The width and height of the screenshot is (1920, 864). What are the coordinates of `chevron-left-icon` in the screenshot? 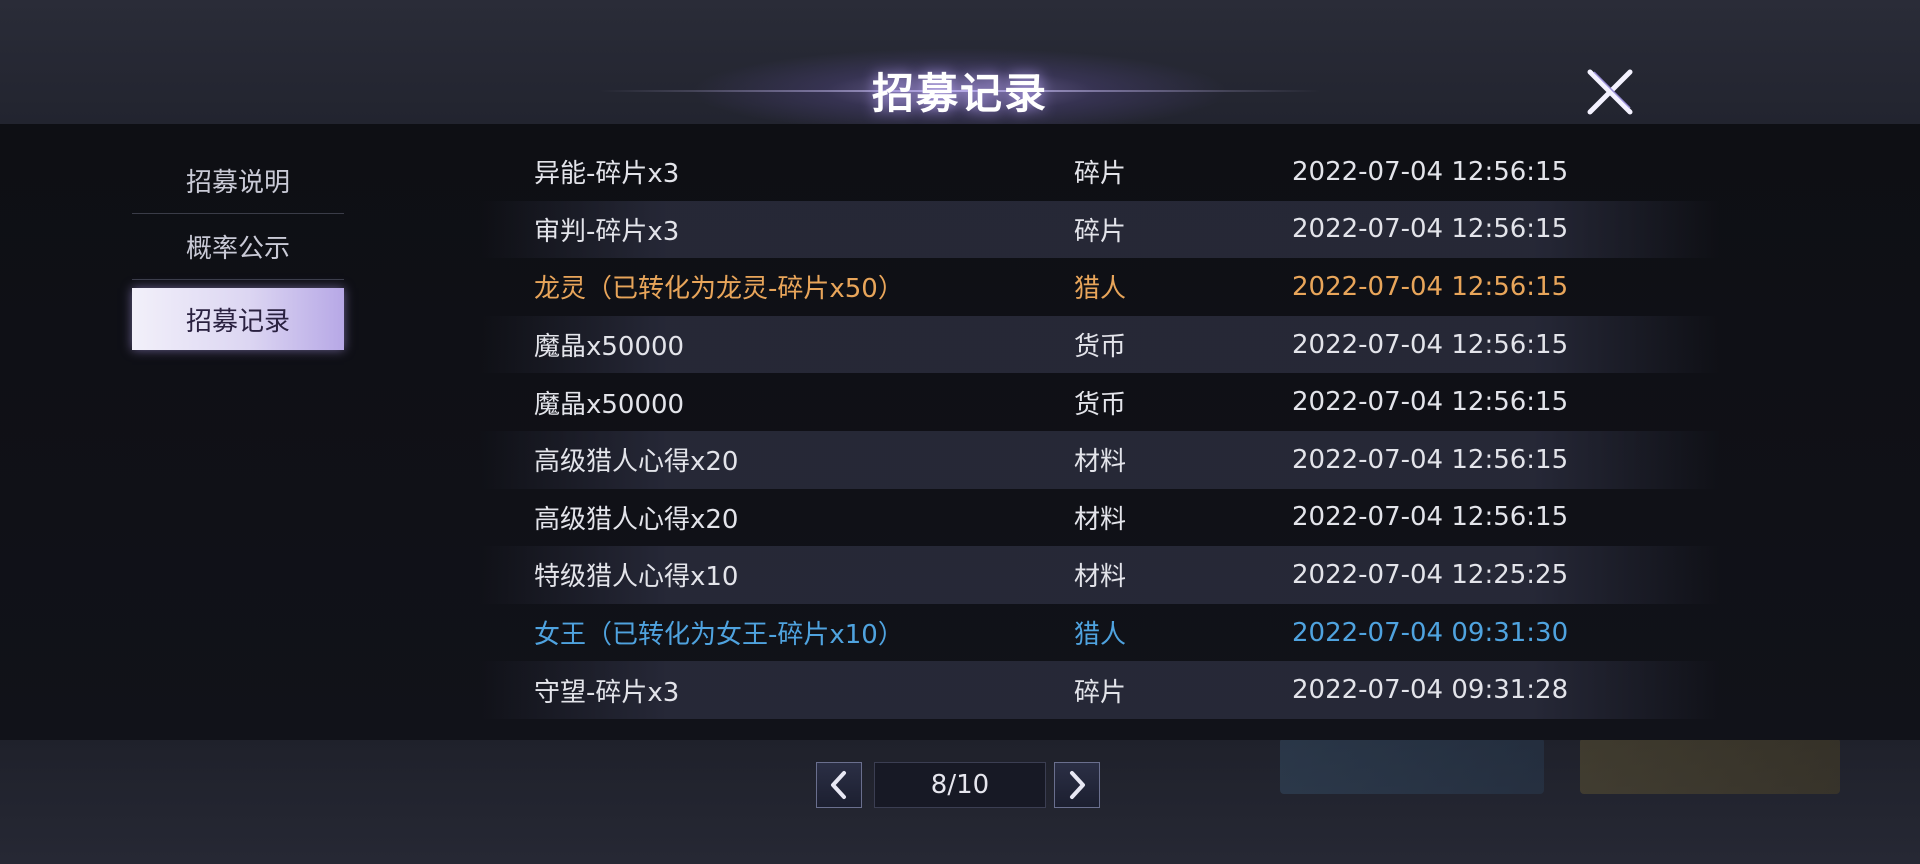 It's located at (838, 785).